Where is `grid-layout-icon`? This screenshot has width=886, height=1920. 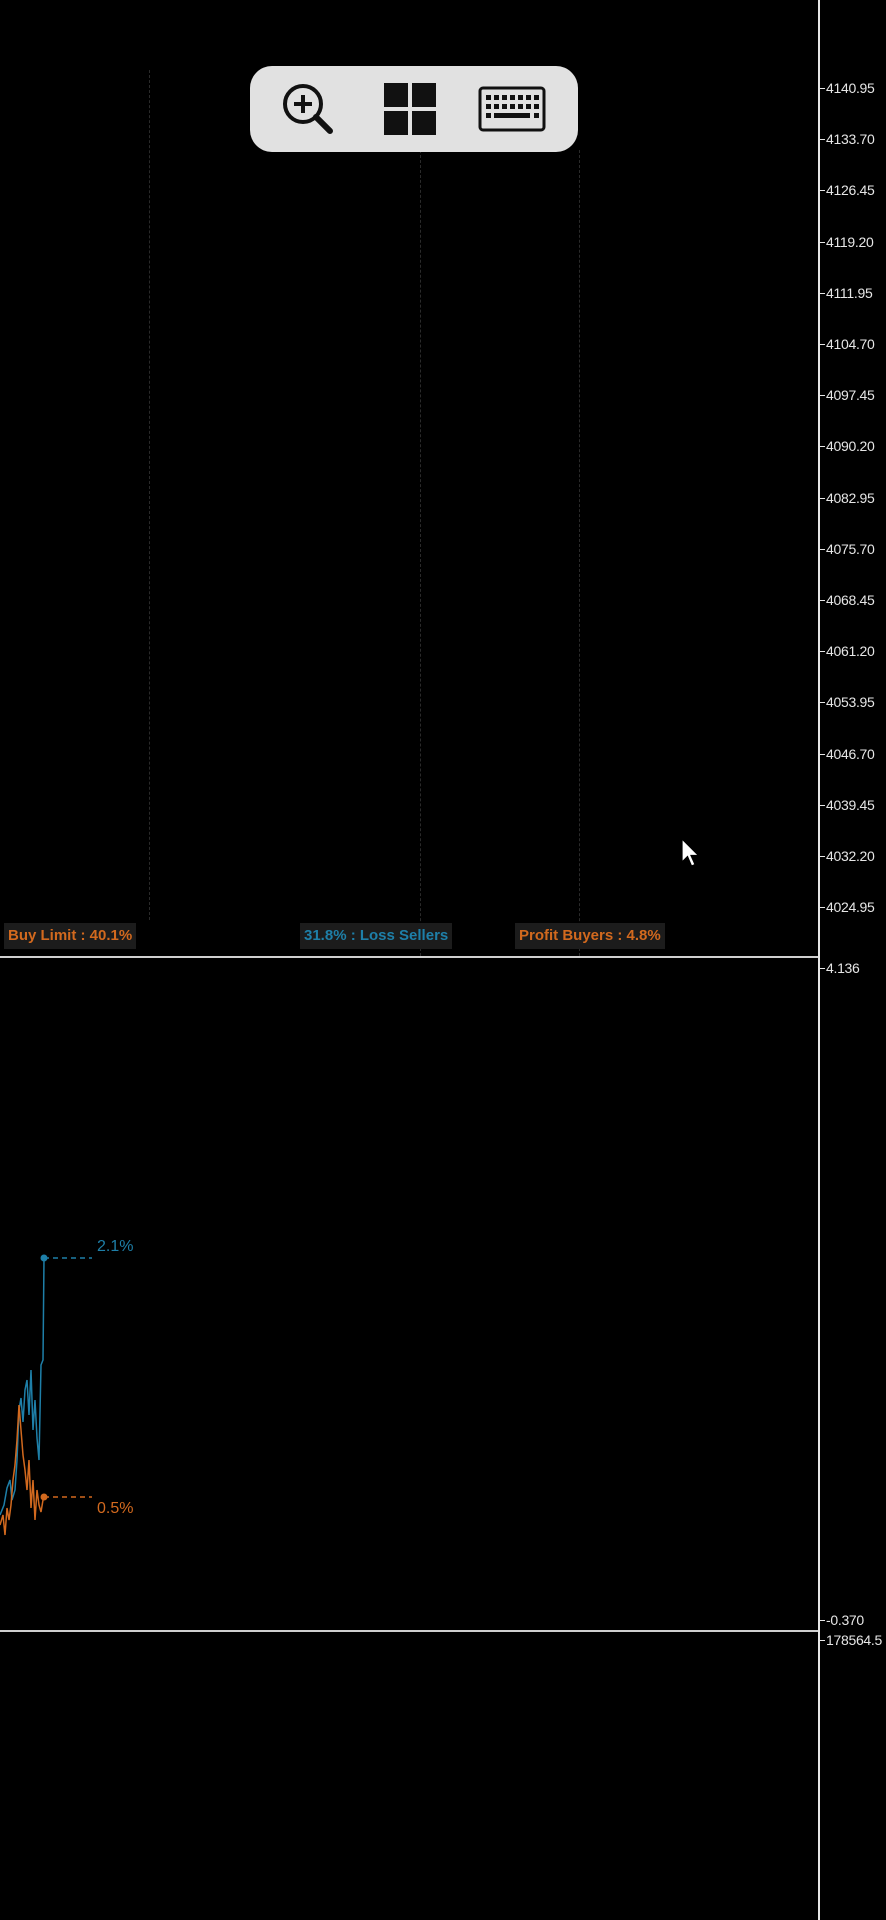
grid-layout-icon is located at coordinates (410, 109).